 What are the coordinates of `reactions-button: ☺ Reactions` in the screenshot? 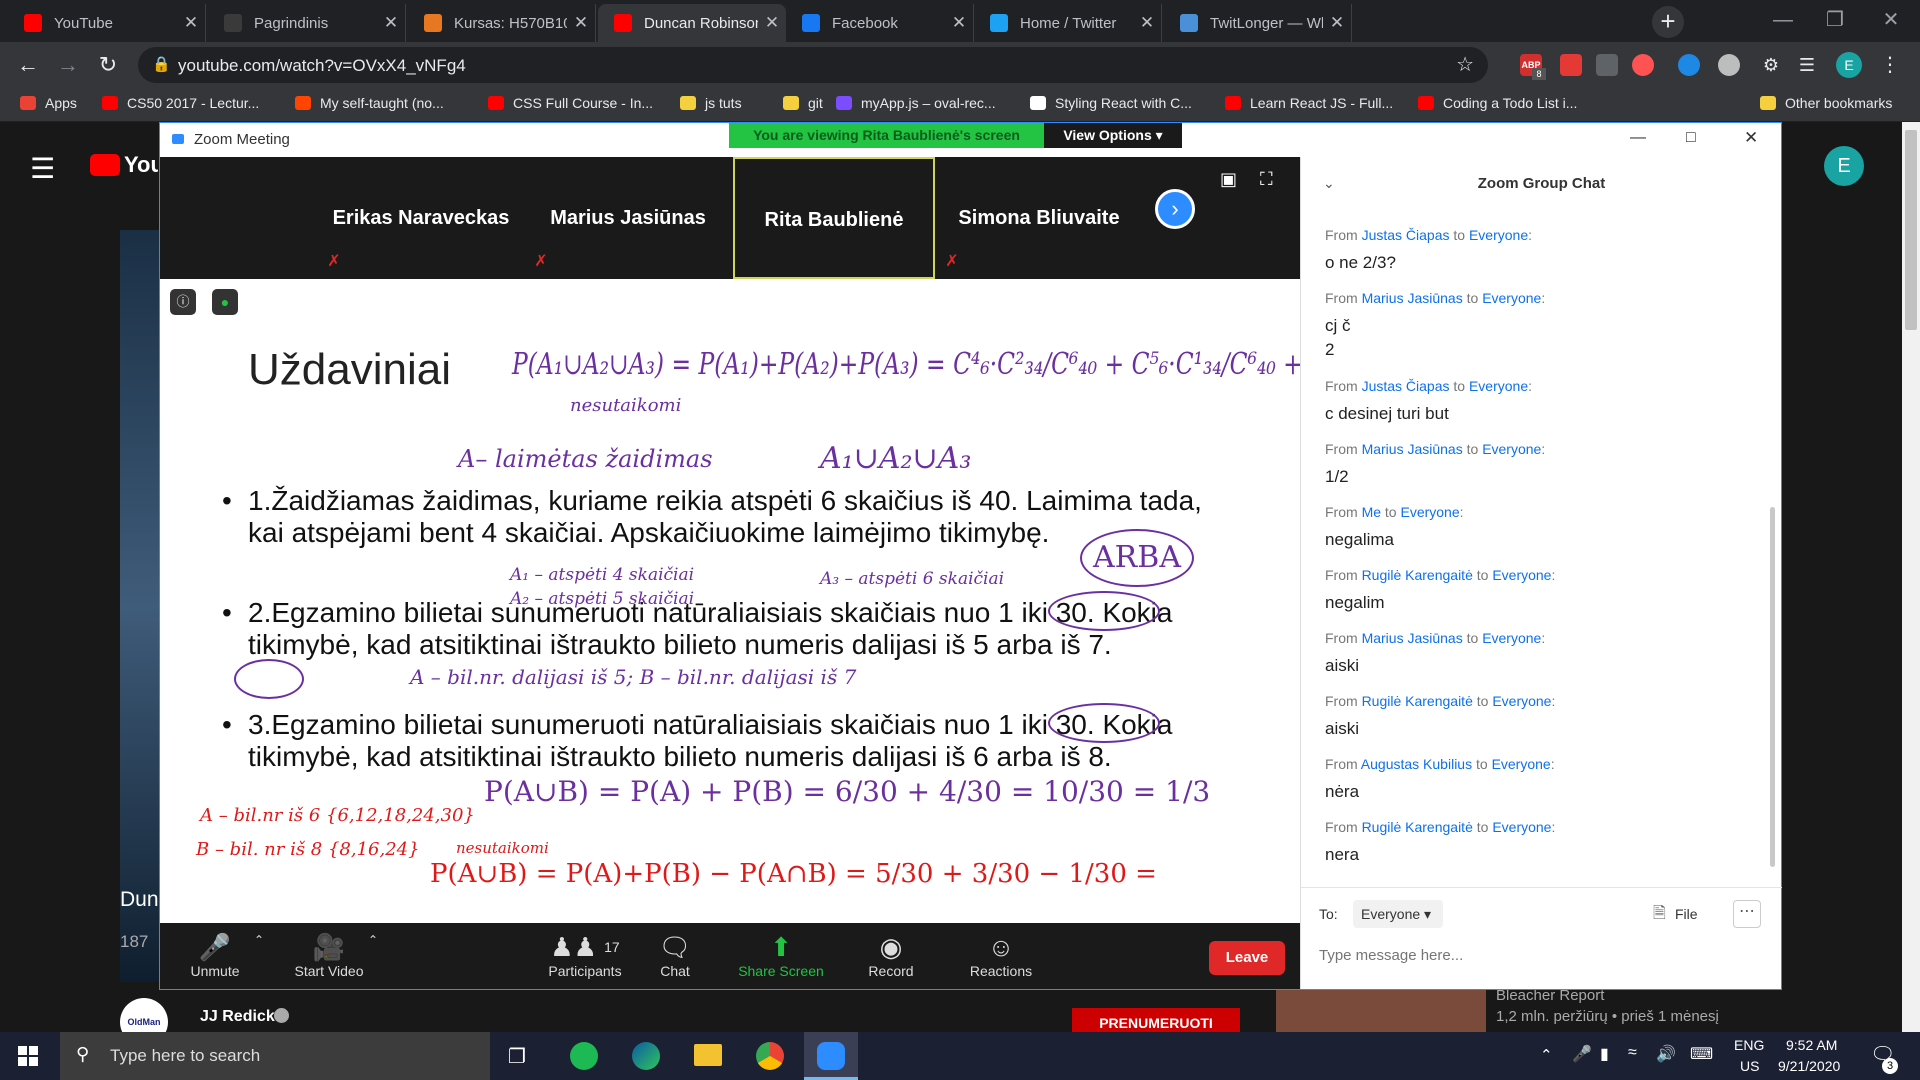 It's located at (1001, 955).